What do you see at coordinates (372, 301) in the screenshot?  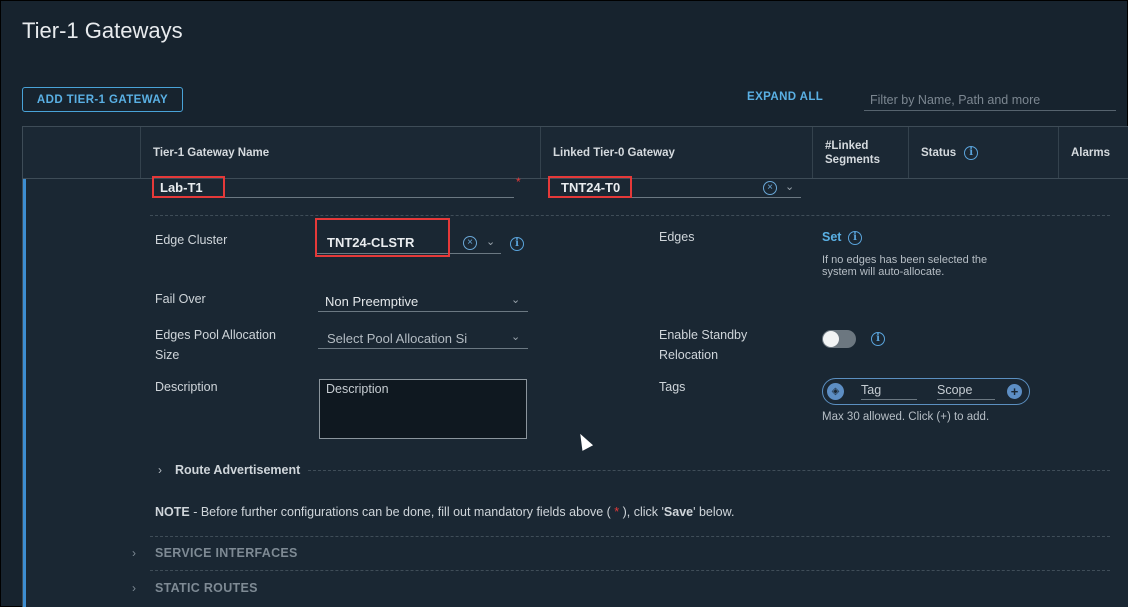 I see `failover-value: Non Preemptive` at bounding box center [372, 301].